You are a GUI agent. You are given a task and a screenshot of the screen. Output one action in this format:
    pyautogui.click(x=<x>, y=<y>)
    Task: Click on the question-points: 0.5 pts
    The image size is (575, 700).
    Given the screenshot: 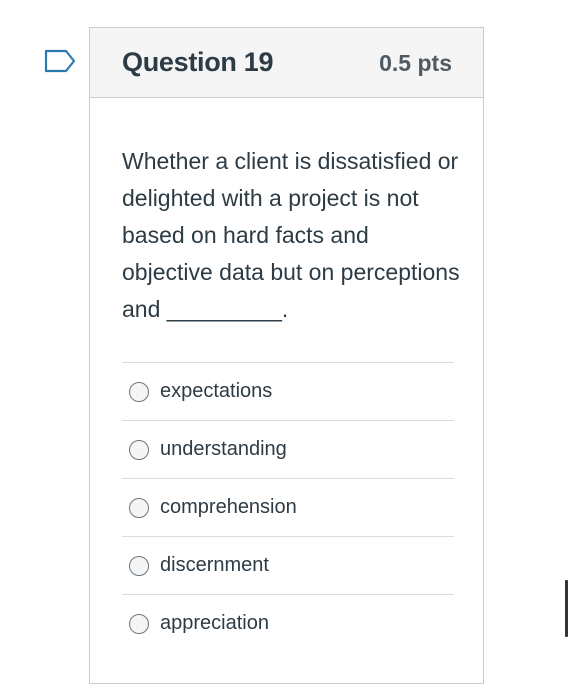 What is the action you would take?
    pyautogui.click(x=415, y=63)
    